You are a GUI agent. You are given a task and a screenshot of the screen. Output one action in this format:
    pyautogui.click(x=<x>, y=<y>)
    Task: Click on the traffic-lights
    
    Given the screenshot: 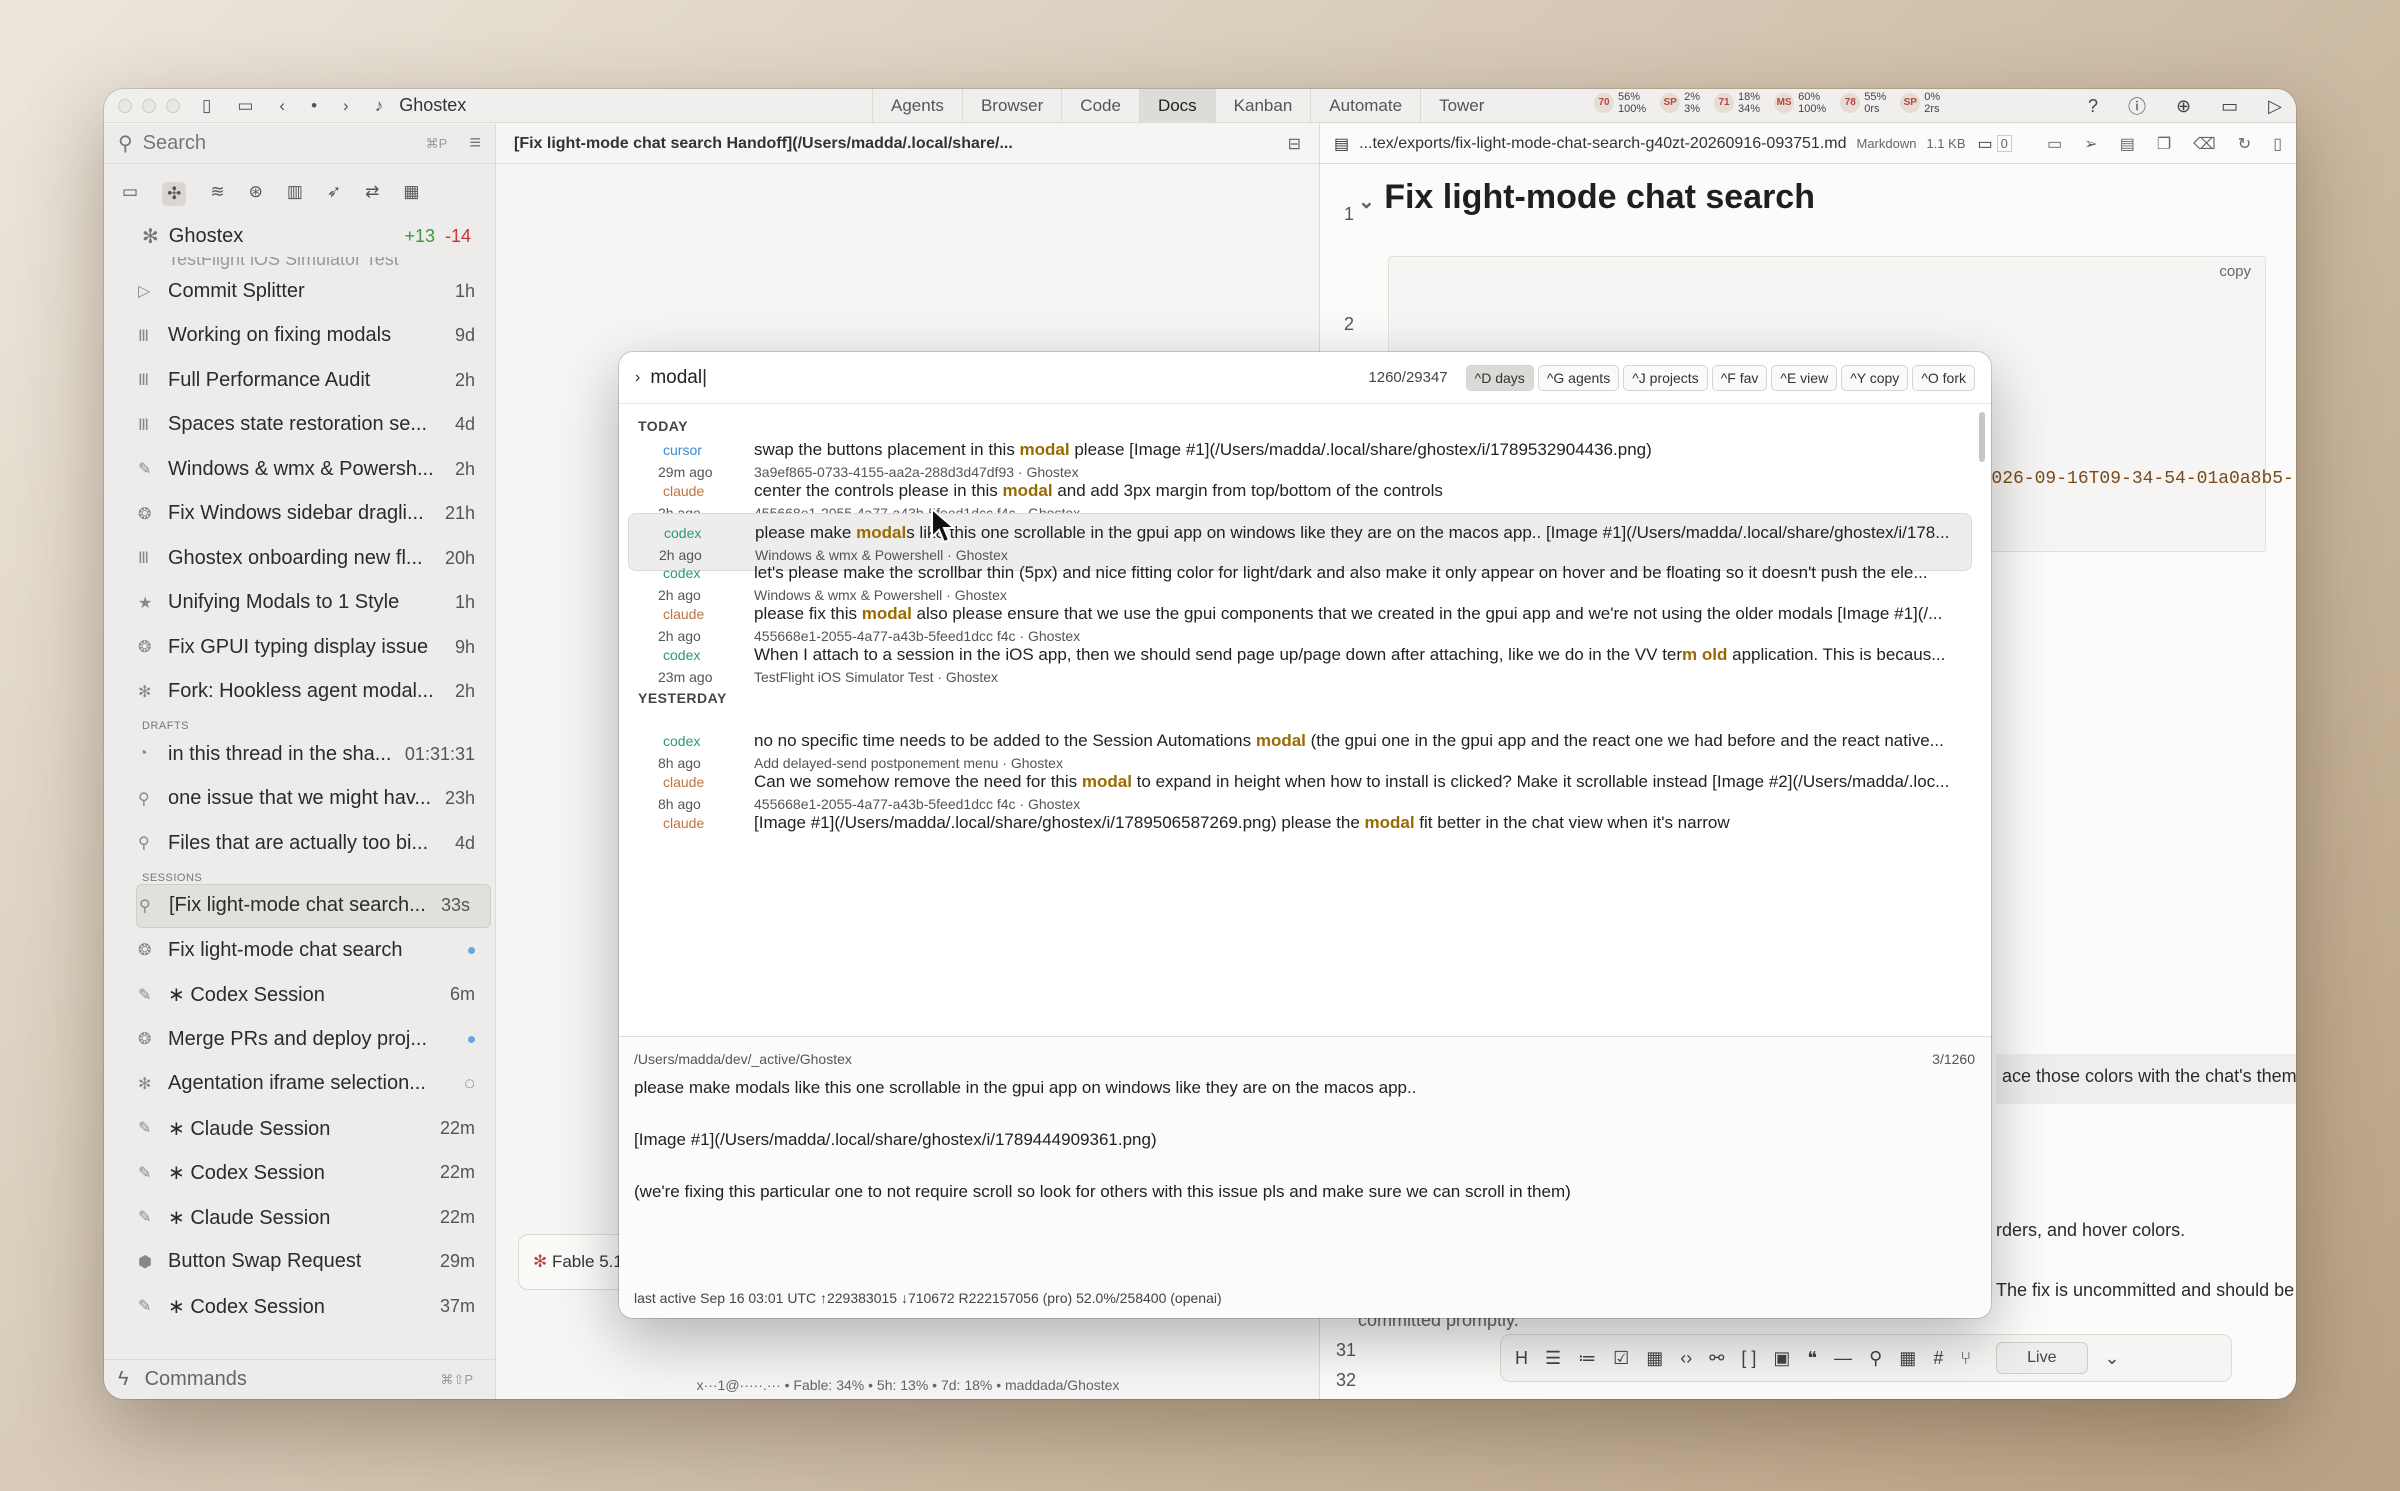 What is the action you would take?
    pyautogui.click(x=149, y=105)
    